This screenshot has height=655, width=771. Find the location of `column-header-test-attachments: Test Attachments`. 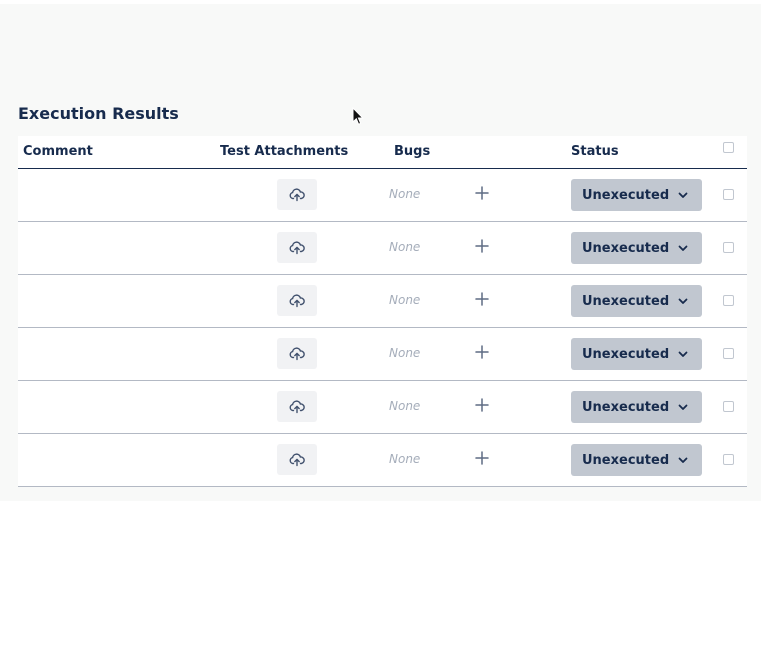

column-header-test-attachments: Test Attachments is located at coordinates (284, 151).